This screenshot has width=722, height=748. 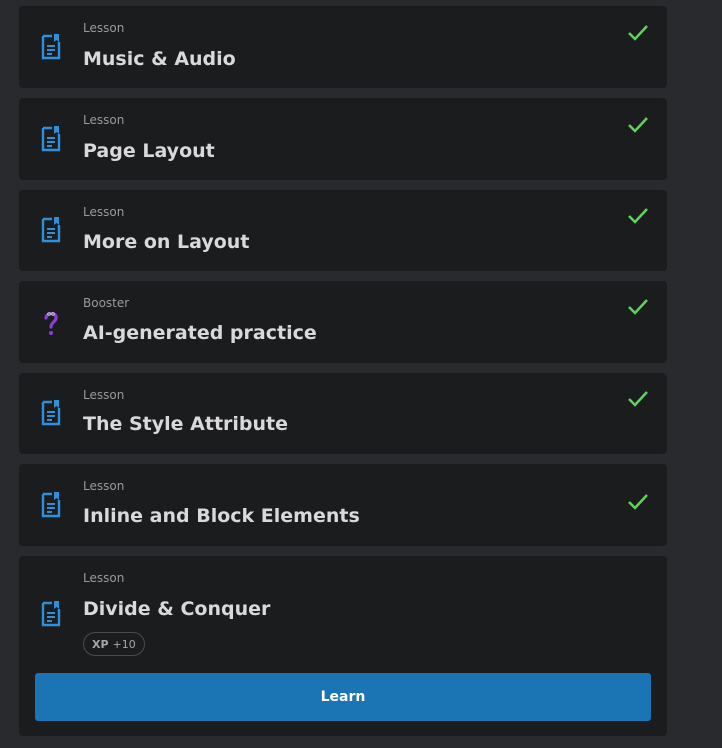 What do you see at coordinates (343, 322) in the screenshot?
I see `booster-card-ai-practice: Booster AI-generated practice` at bounding box center [343, 322].